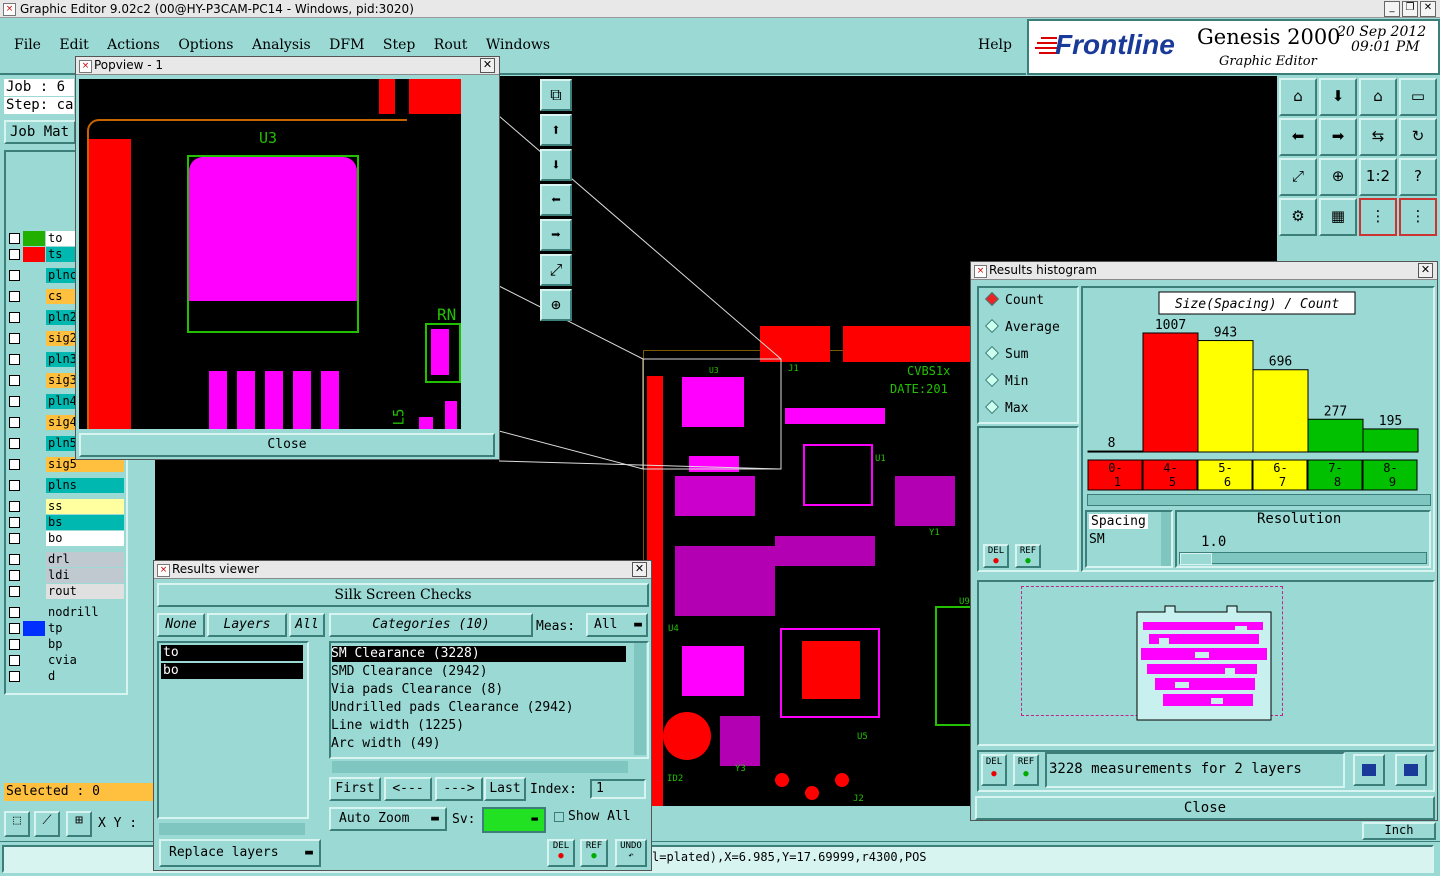 The width and height of the screenshot is (1440, 876). Describe the element at coordinates (487, 65) in the screenshot. I see `popview-close-icon: ✕` at that location.